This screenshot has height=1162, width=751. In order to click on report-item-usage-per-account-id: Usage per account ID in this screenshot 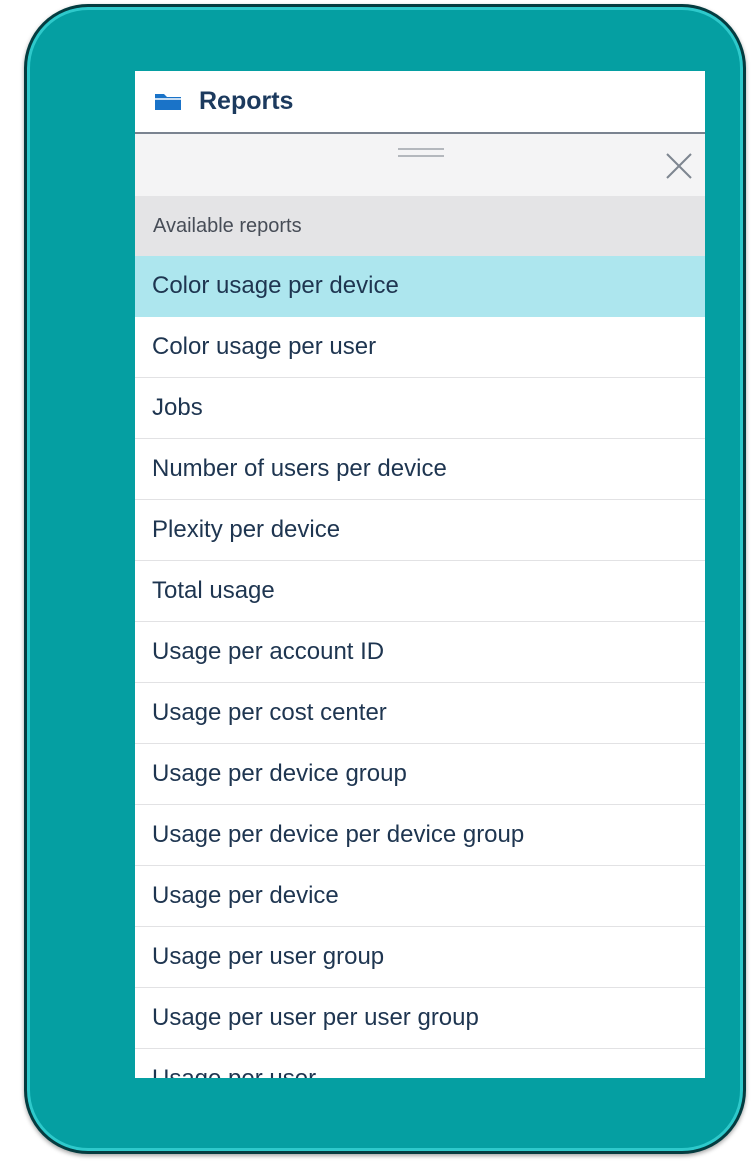, I will do `click(420, 652)`.